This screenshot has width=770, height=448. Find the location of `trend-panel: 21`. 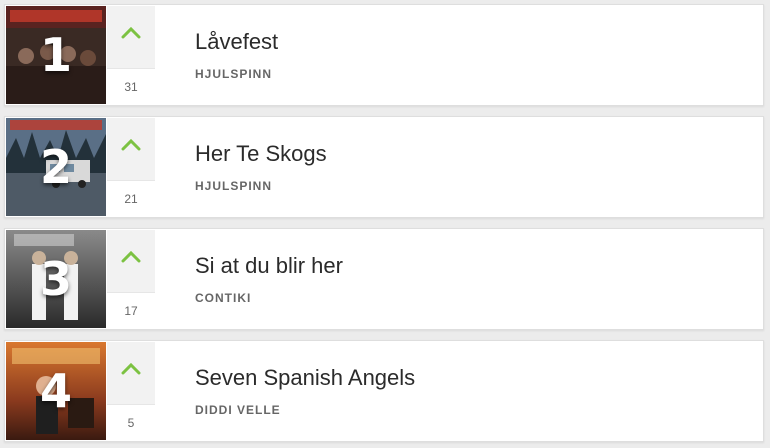

trend-panel: 21 is located at coordinates (131, 167).